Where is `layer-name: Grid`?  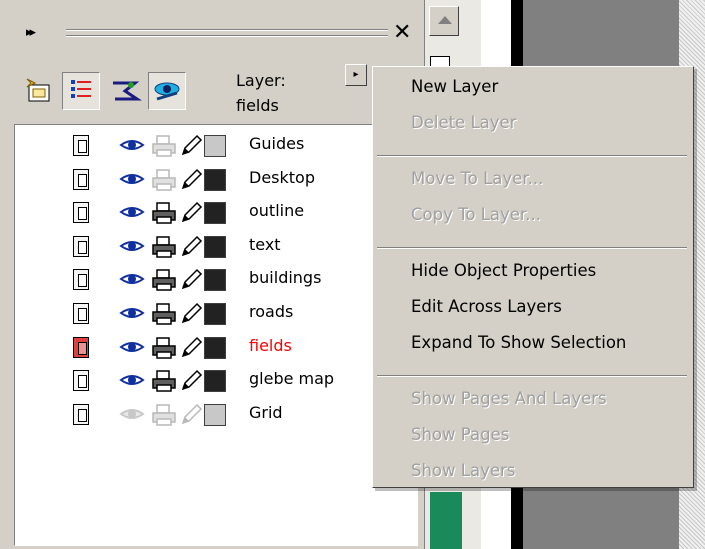 layer-name: Grid is located at coordinates (266, 412).